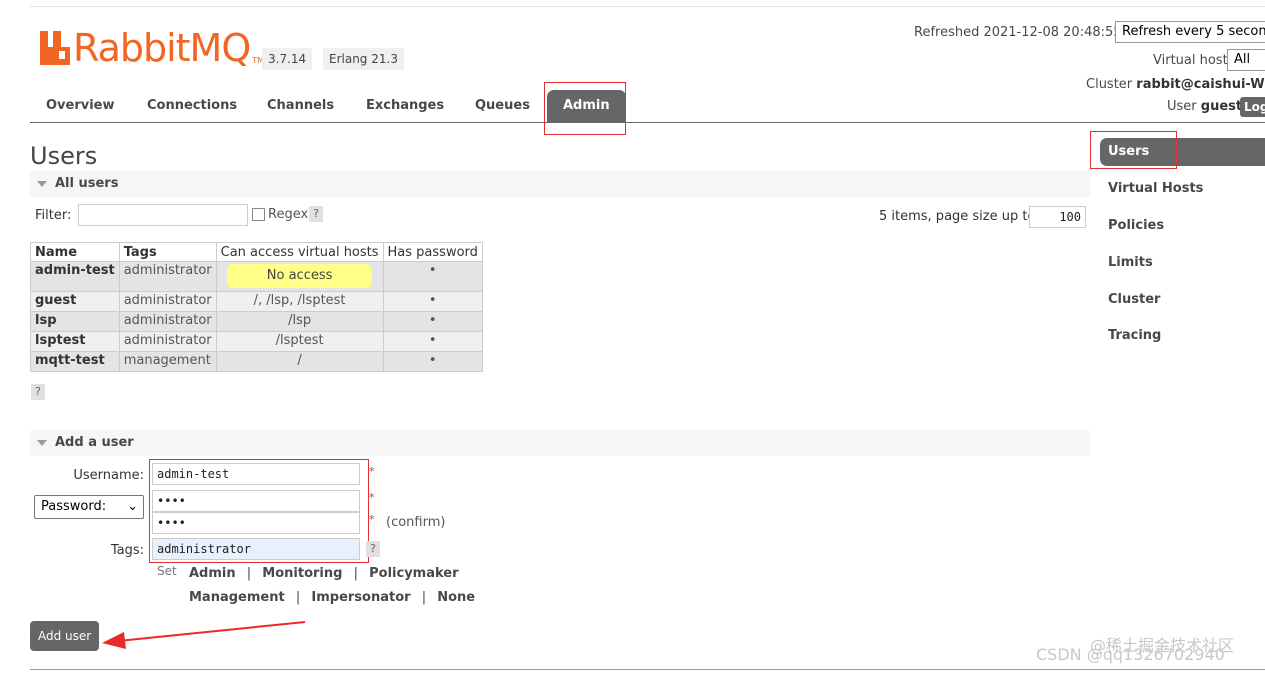  Describe the element at coordinates (204, 635) in the screenshot. I see `red-arrow-annotation-icon` at that location.